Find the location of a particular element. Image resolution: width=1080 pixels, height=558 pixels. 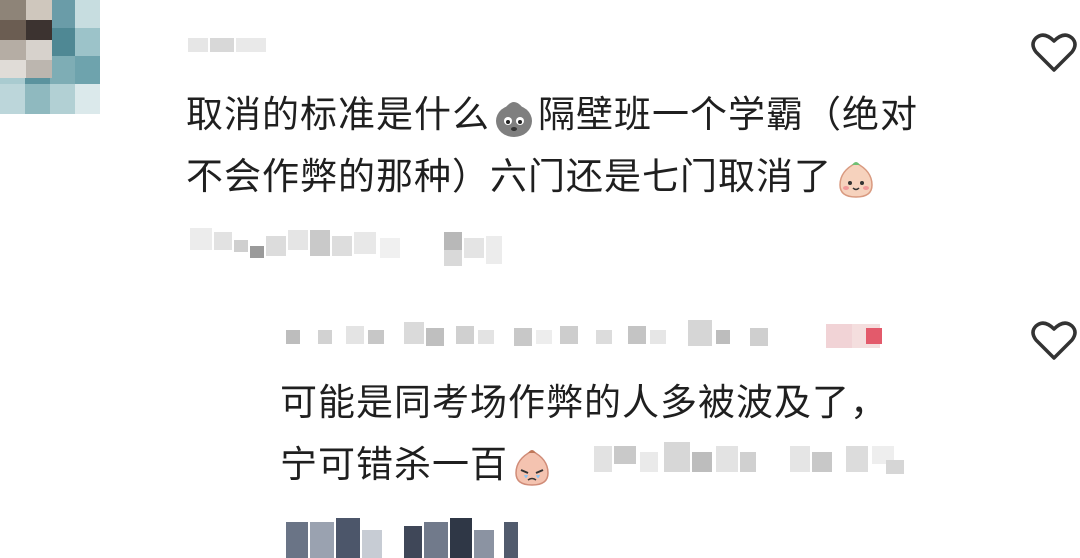

reply-text-2: 宁可错杀一百 is located at coordinates (418, 465).